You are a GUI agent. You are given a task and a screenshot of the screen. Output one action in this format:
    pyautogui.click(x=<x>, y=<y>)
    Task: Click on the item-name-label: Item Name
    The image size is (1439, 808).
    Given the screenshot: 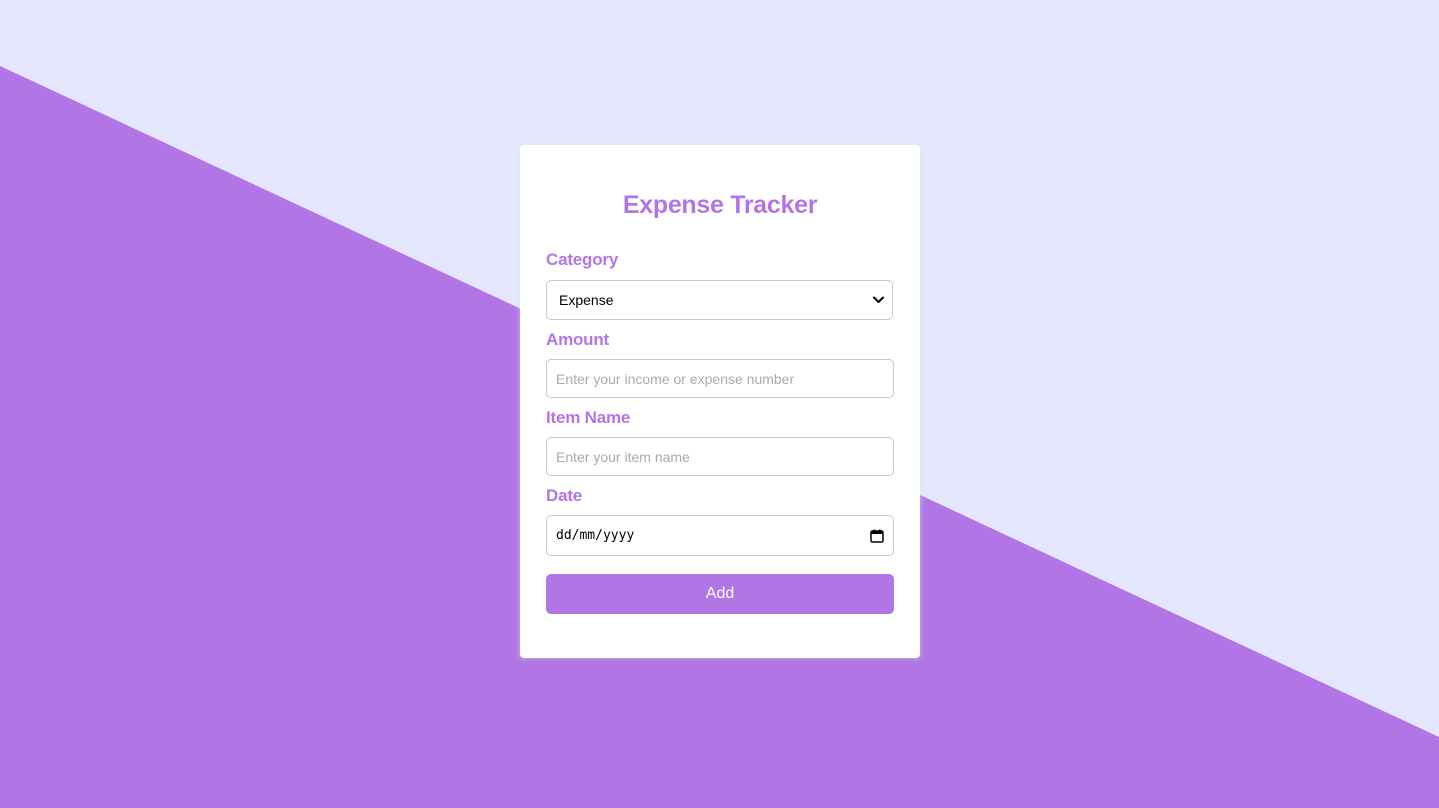 What is the action you would take?
    pyautogui.click(x=588, y=417)
    